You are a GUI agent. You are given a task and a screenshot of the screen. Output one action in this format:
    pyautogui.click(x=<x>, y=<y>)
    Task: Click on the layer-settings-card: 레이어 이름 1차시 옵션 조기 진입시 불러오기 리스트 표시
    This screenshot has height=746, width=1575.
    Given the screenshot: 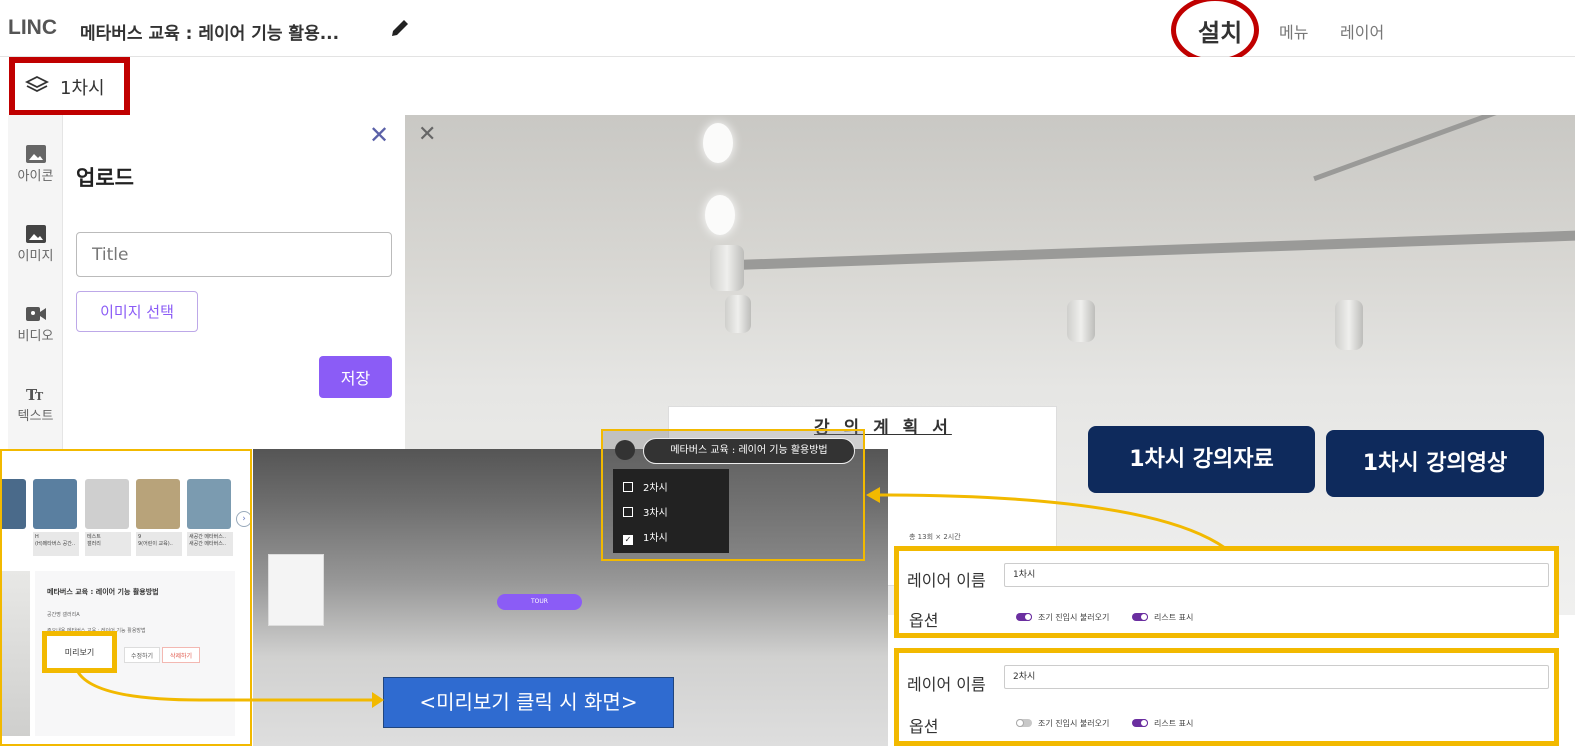 What is the action you would take?
    pyautogui.click(x=1226, y=592)
    